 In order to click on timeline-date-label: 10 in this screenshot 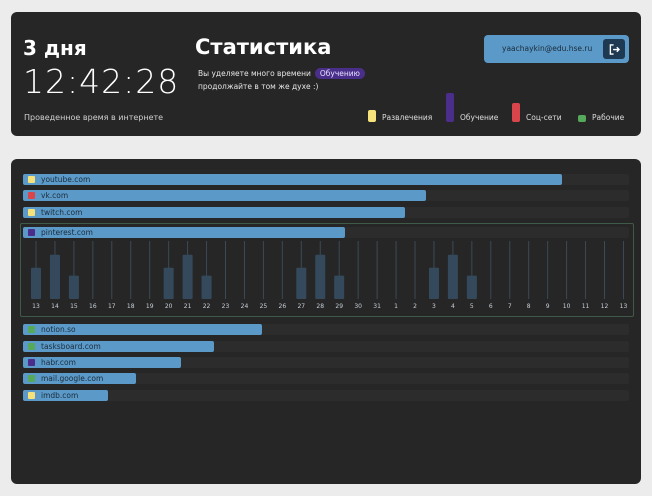, I will do `click(567, 306)`.